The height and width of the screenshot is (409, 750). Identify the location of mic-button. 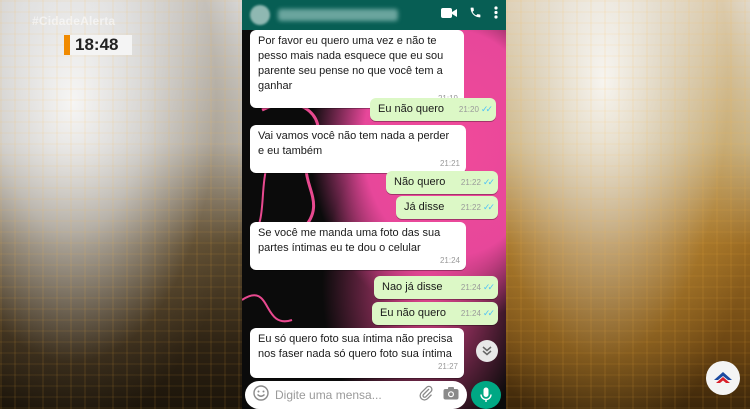
(486, 395).